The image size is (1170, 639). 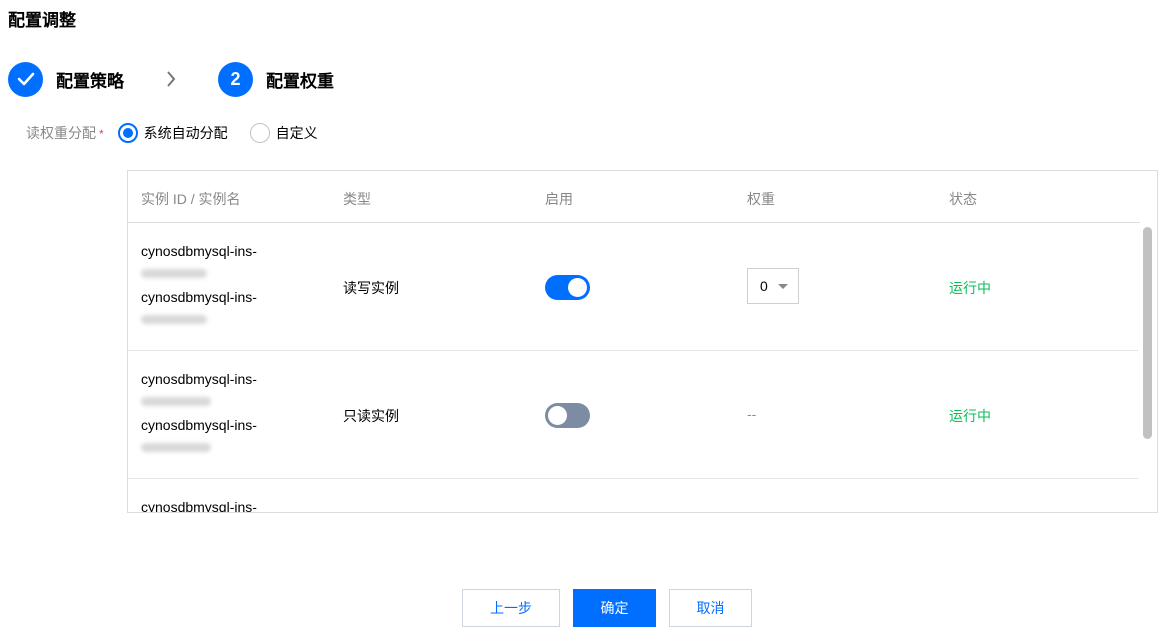 What do you see at coordinates (761, 199) in the screenshot?
I see `header-weight: 权重` at bounding box center [761, 199].